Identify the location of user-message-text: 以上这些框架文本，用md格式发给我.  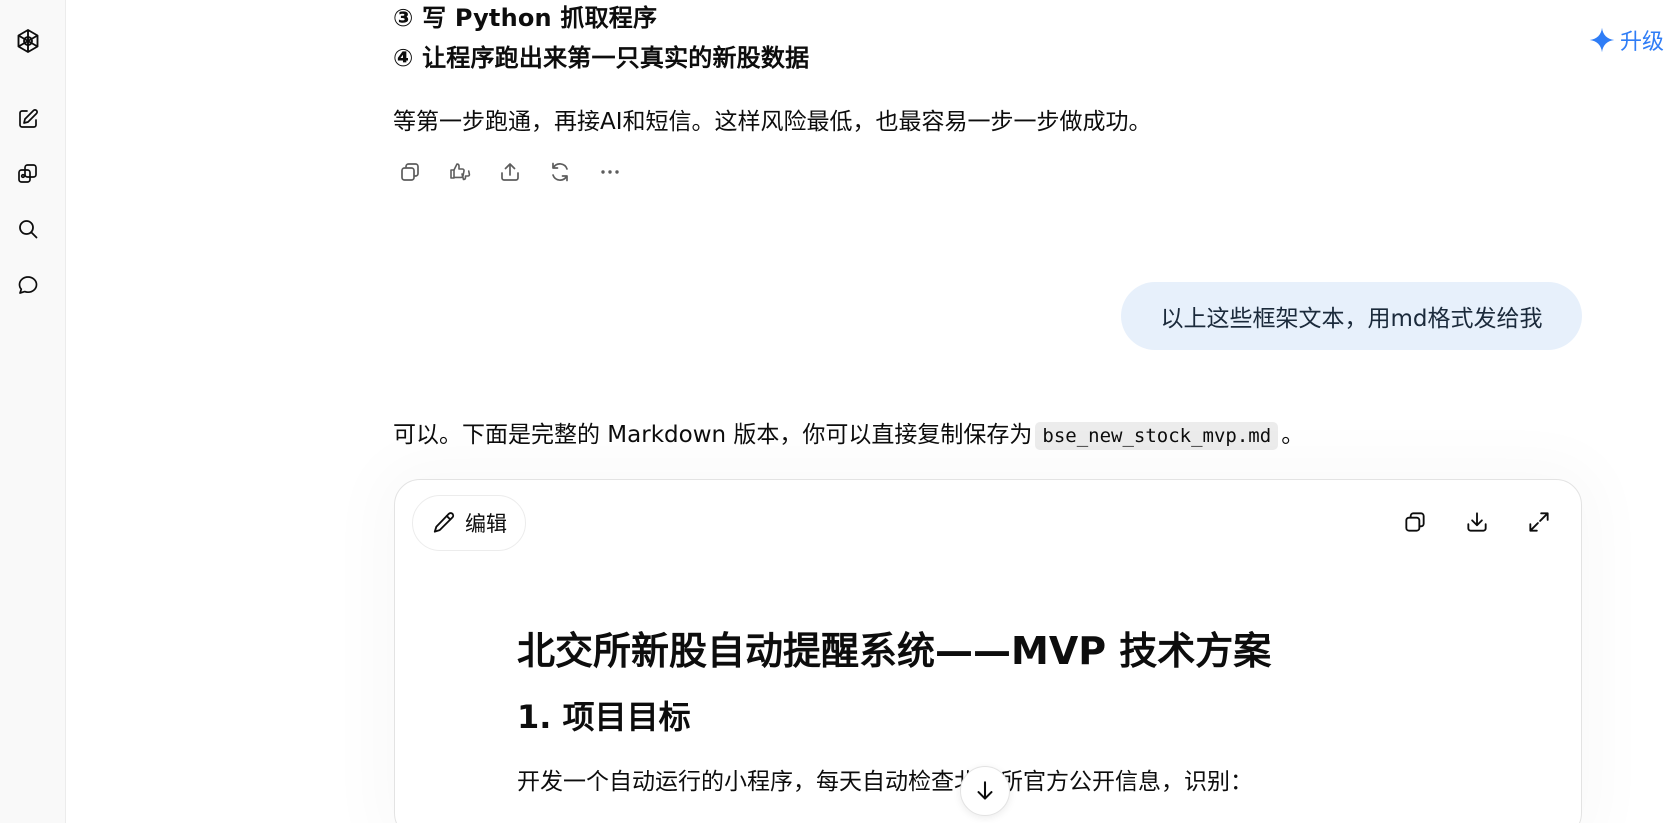
(1351, 319).